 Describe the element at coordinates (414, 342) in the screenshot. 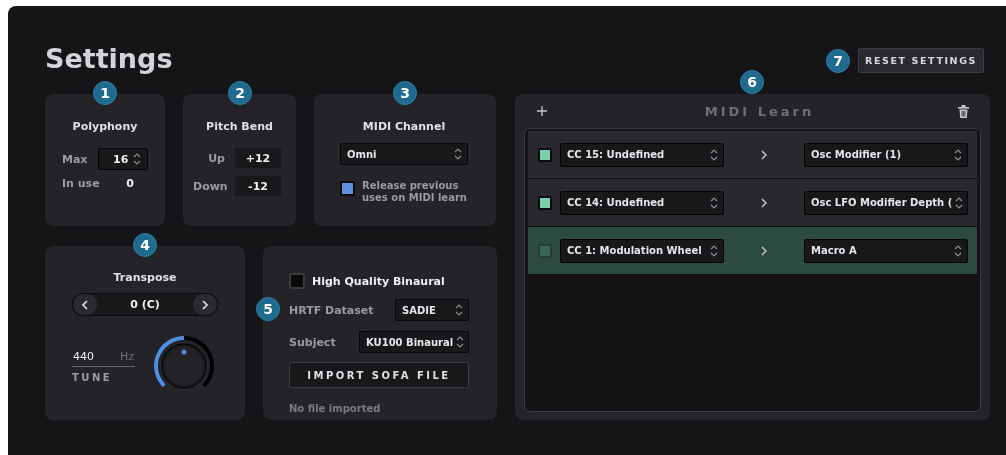

I see `dropdown: KU100 Binaural` at that location.